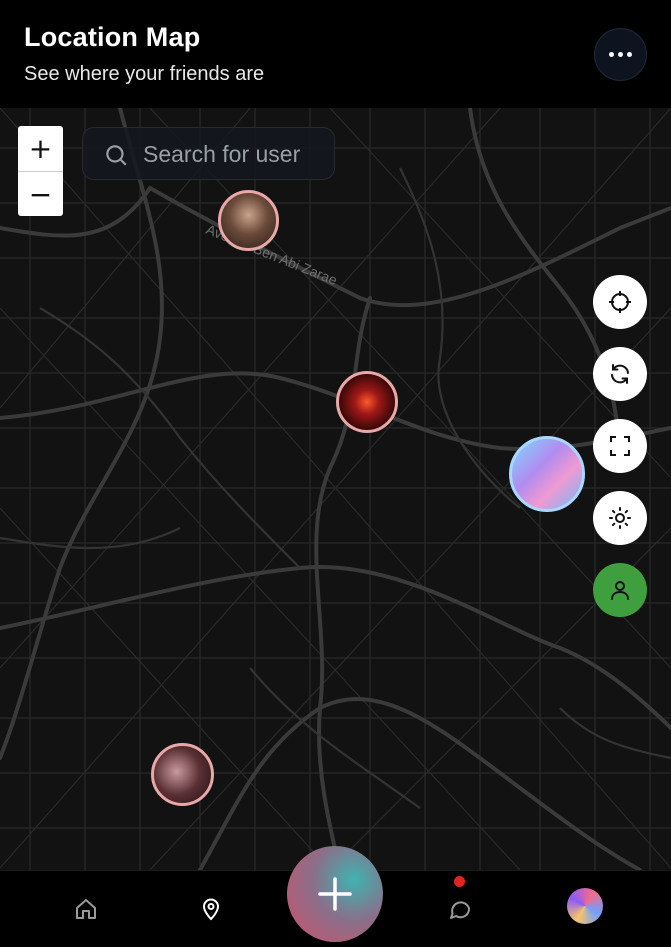 This screenshot has width=671, height=947. I want to click on nav-map, so click(211, 909).